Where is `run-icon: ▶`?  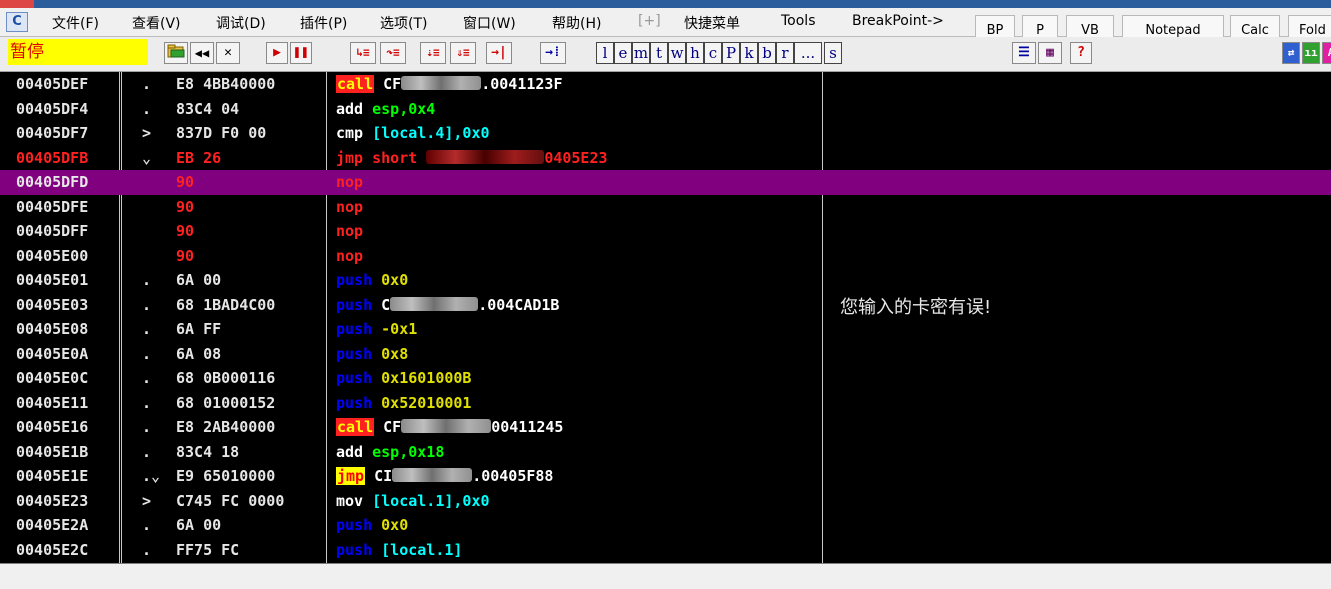
run-icon: ▶ is located at coordinates (277, 53).